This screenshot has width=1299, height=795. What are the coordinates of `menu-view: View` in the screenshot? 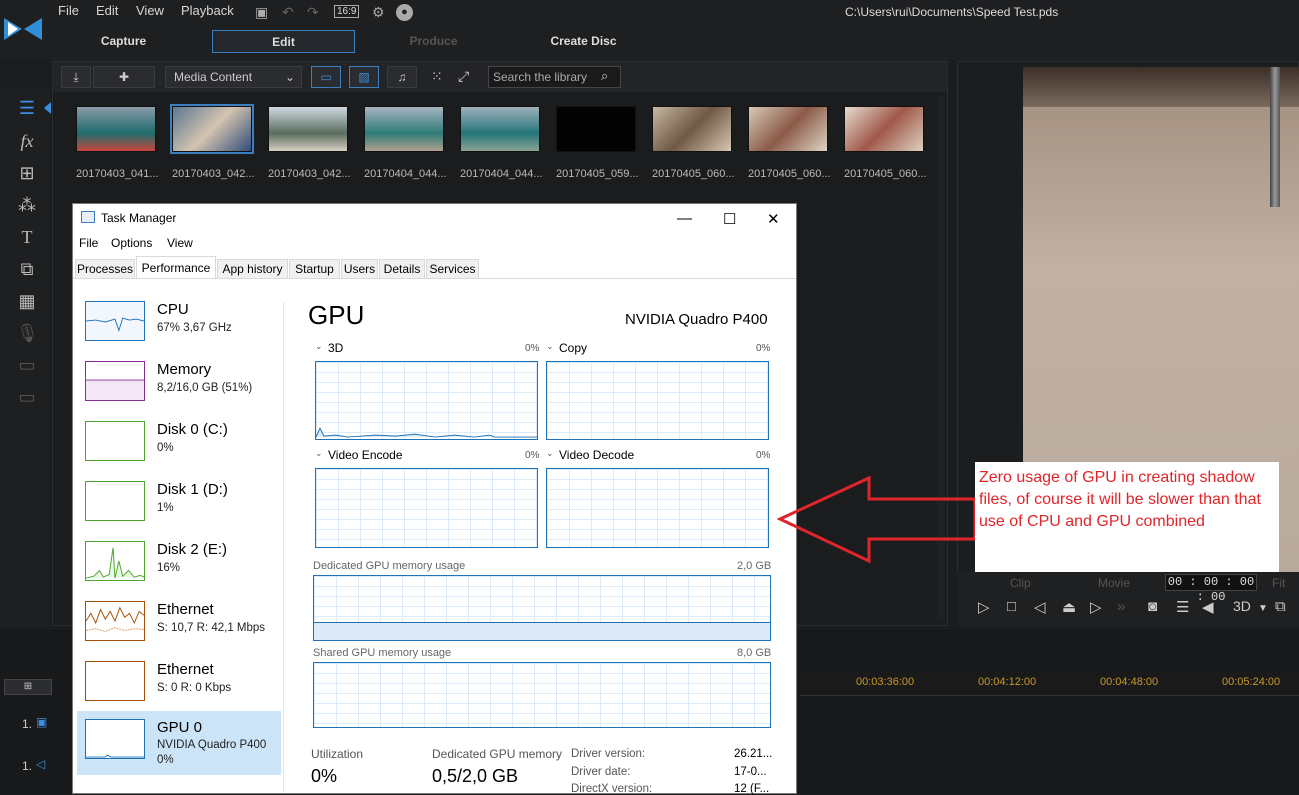 It's located at (150, 10).